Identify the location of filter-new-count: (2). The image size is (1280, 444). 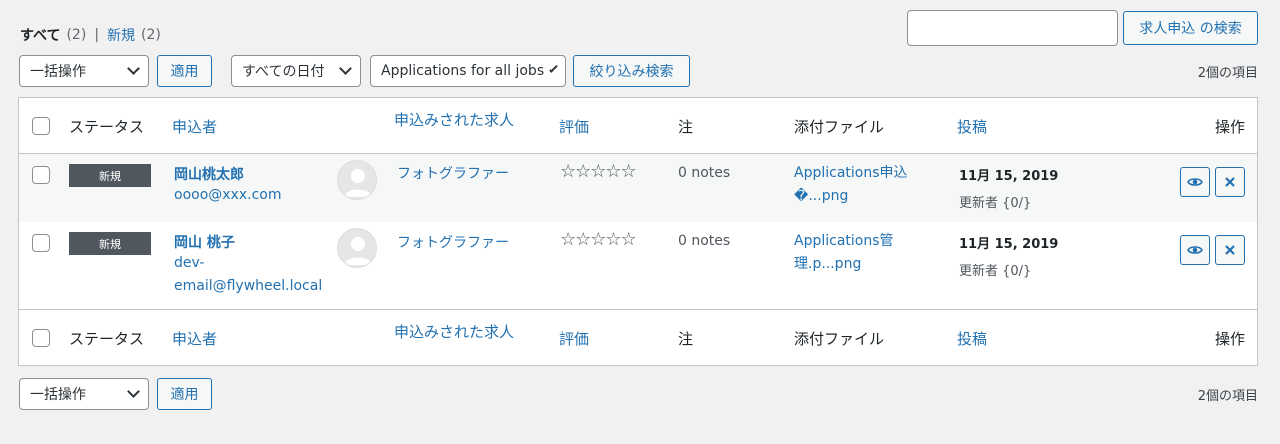
(151, 35).